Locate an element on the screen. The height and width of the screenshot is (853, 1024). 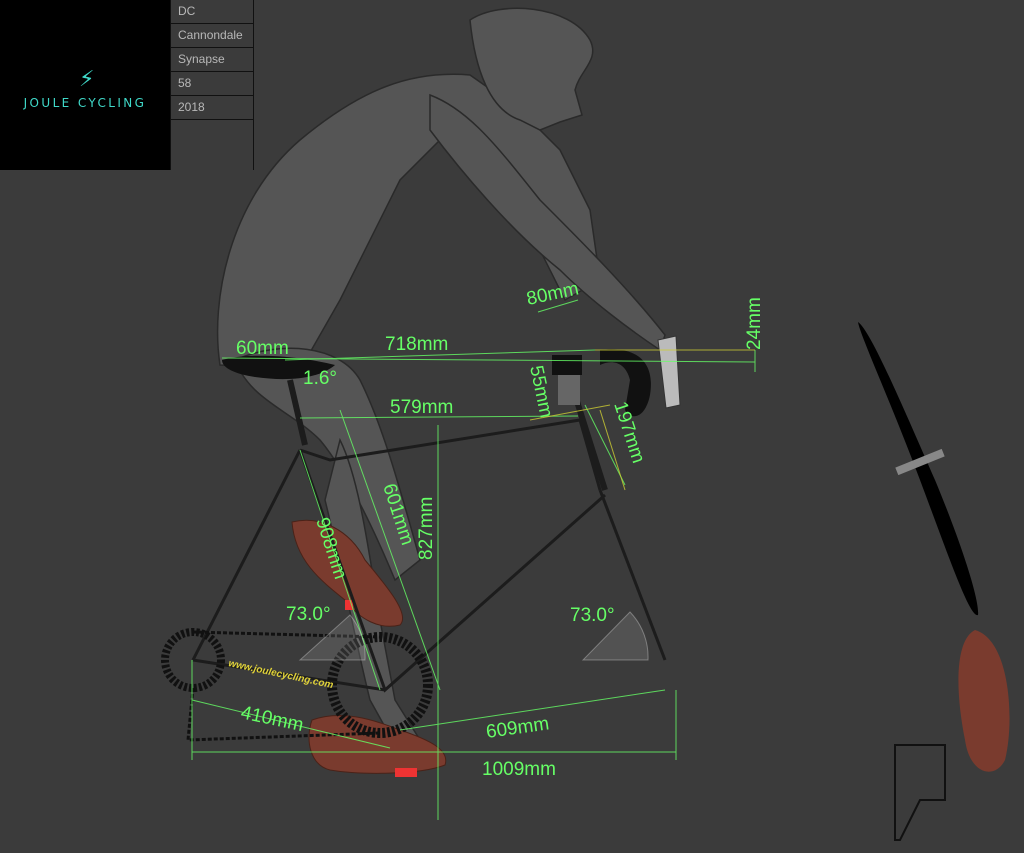
front-view is located at coordinates (934, 581).